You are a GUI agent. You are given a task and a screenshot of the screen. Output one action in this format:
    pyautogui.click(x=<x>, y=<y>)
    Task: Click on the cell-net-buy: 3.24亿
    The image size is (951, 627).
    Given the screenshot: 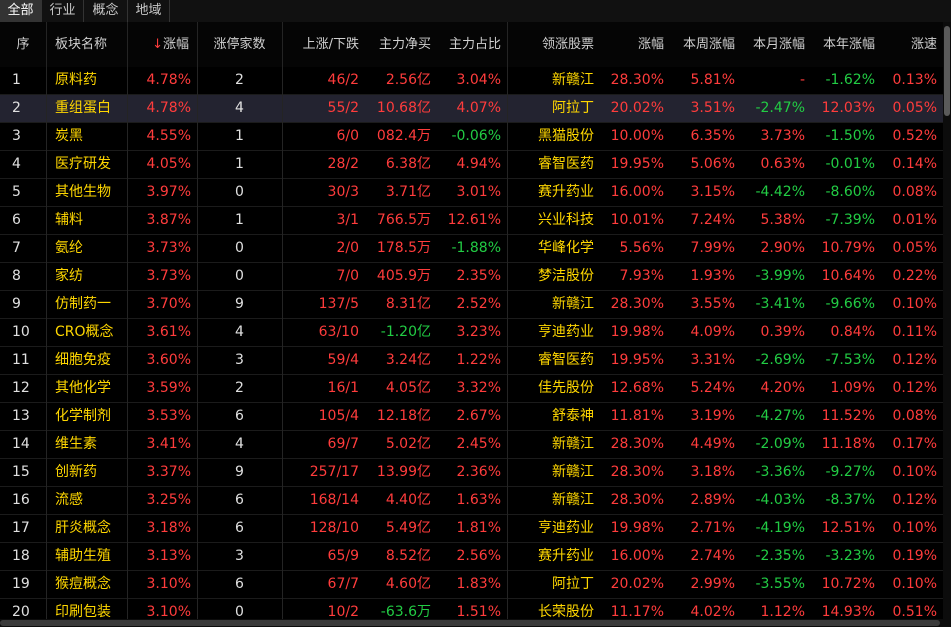 What is the action you would take?
    pyautogui.click(x=408, y=360)
    